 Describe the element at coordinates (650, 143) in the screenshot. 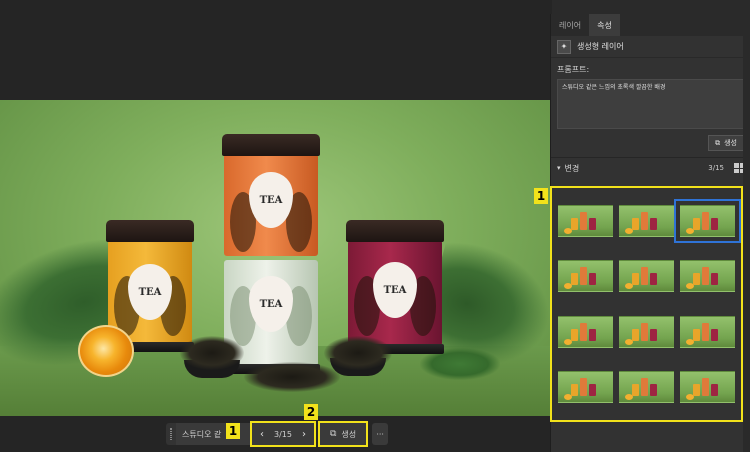

I see `generate-row: ⧉ 생성` at that location.